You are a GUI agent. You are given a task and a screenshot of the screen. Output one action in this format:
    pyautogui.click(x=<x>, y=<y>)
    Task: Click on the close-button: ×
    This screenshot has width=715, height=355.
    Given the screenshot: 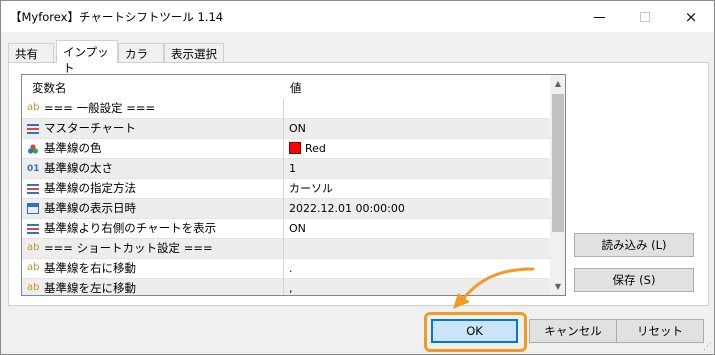 What is the action you would take?
    pyautogui.click(x=691, y=16)
    